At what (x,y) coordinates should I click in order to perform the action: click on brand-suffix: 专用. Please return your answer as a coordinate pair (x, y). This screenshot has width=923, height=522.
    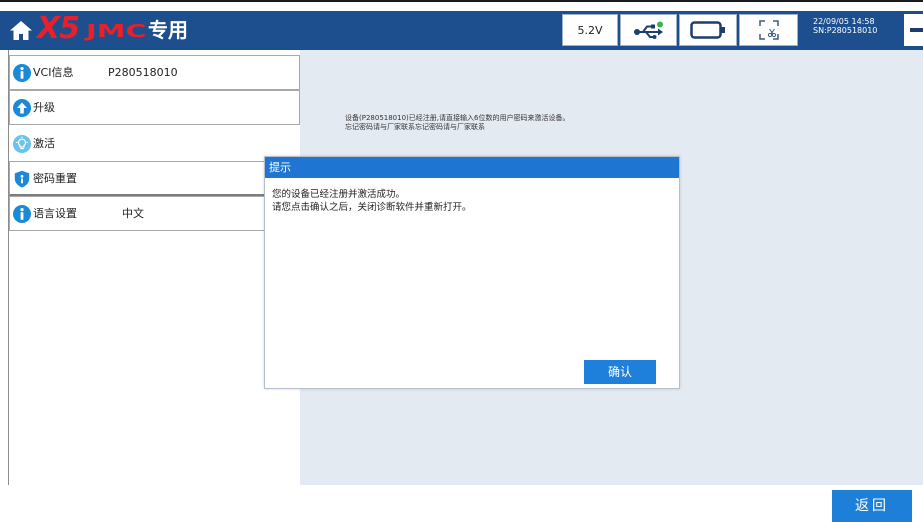
    Looking at the image, I should click on (168, 30).